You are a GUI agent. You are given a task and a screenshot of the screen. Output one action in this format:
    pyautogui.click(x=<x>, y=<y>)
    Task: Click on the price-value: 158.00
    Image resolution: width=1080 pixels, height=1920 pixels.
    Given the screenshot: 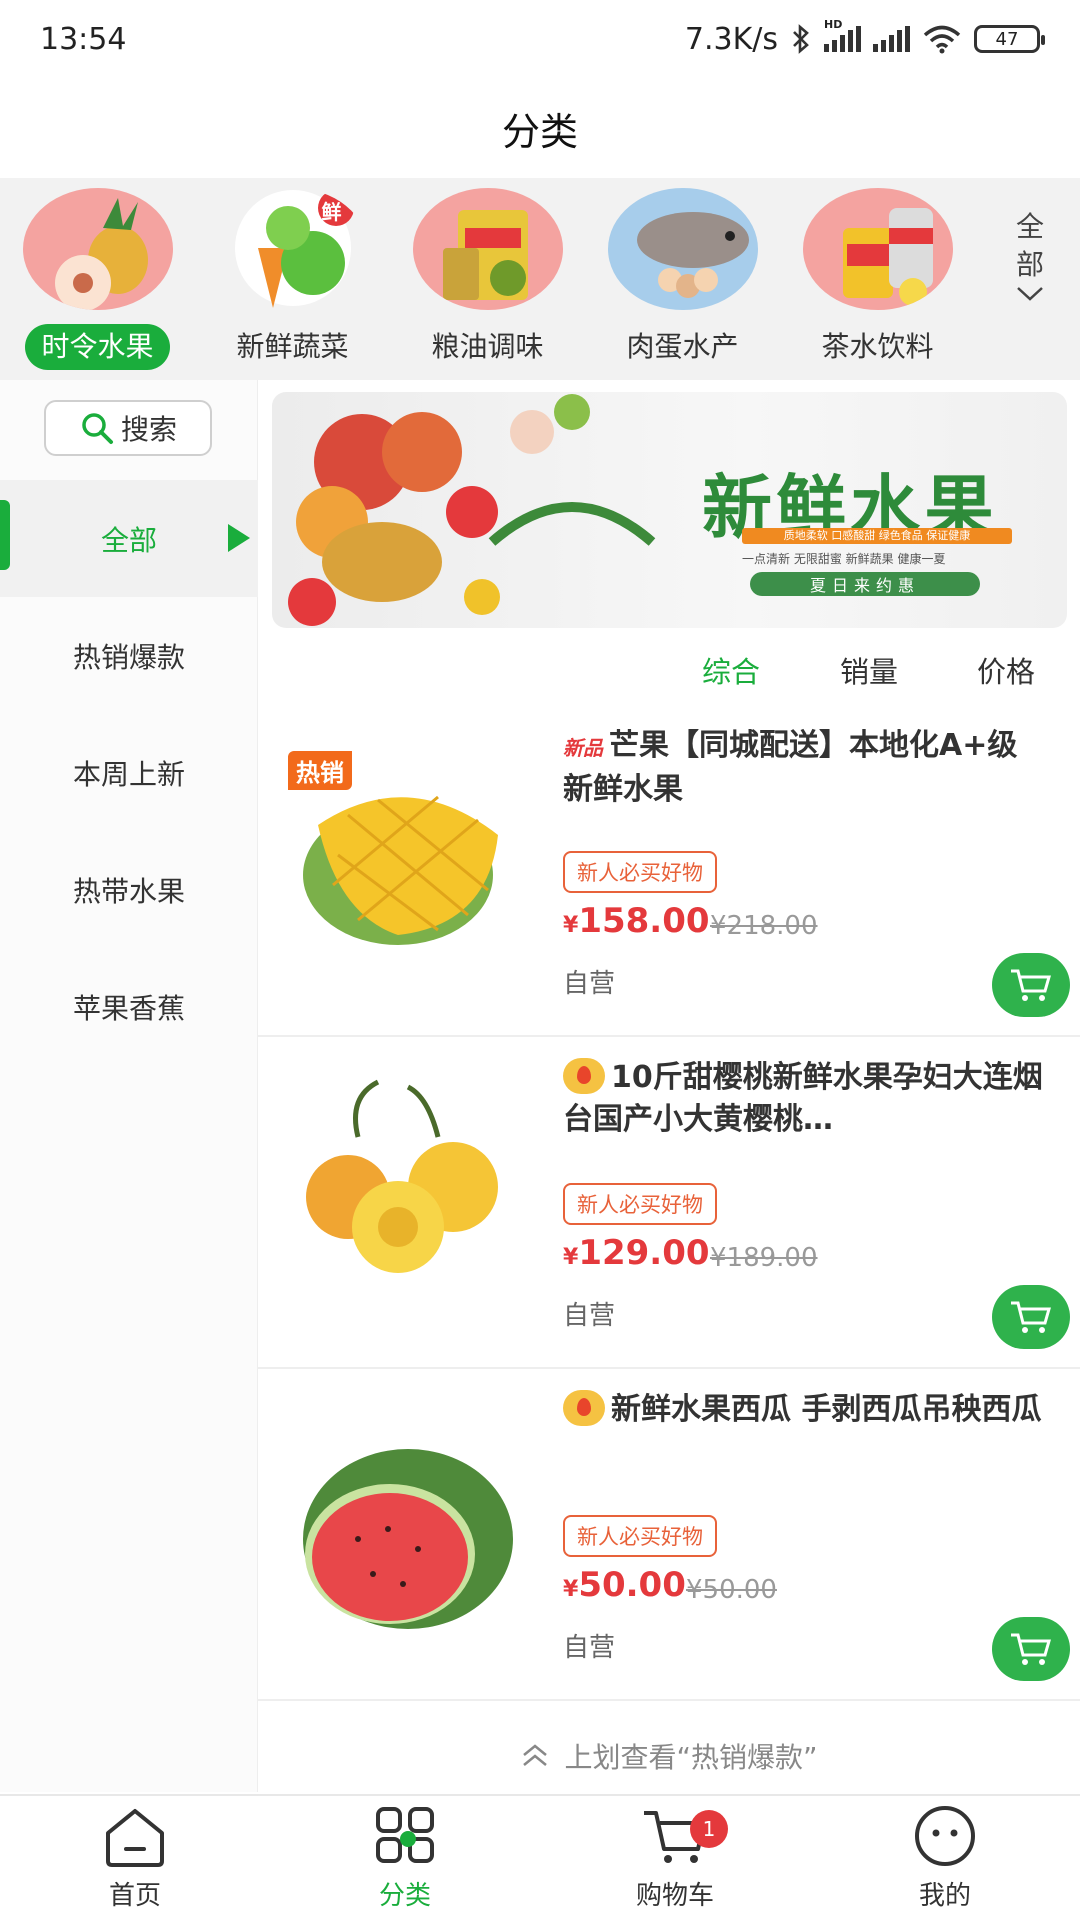 What is the action you would take?
    pyautogui.click(x=644, y=921)
    